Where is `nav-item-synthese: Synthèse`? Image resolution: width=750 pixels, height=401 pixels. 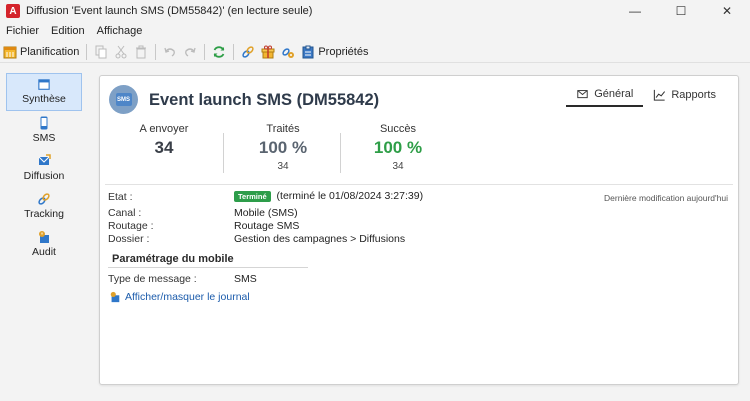 nav-item-synthese: Synthèse is located at coordinates (44, 92).